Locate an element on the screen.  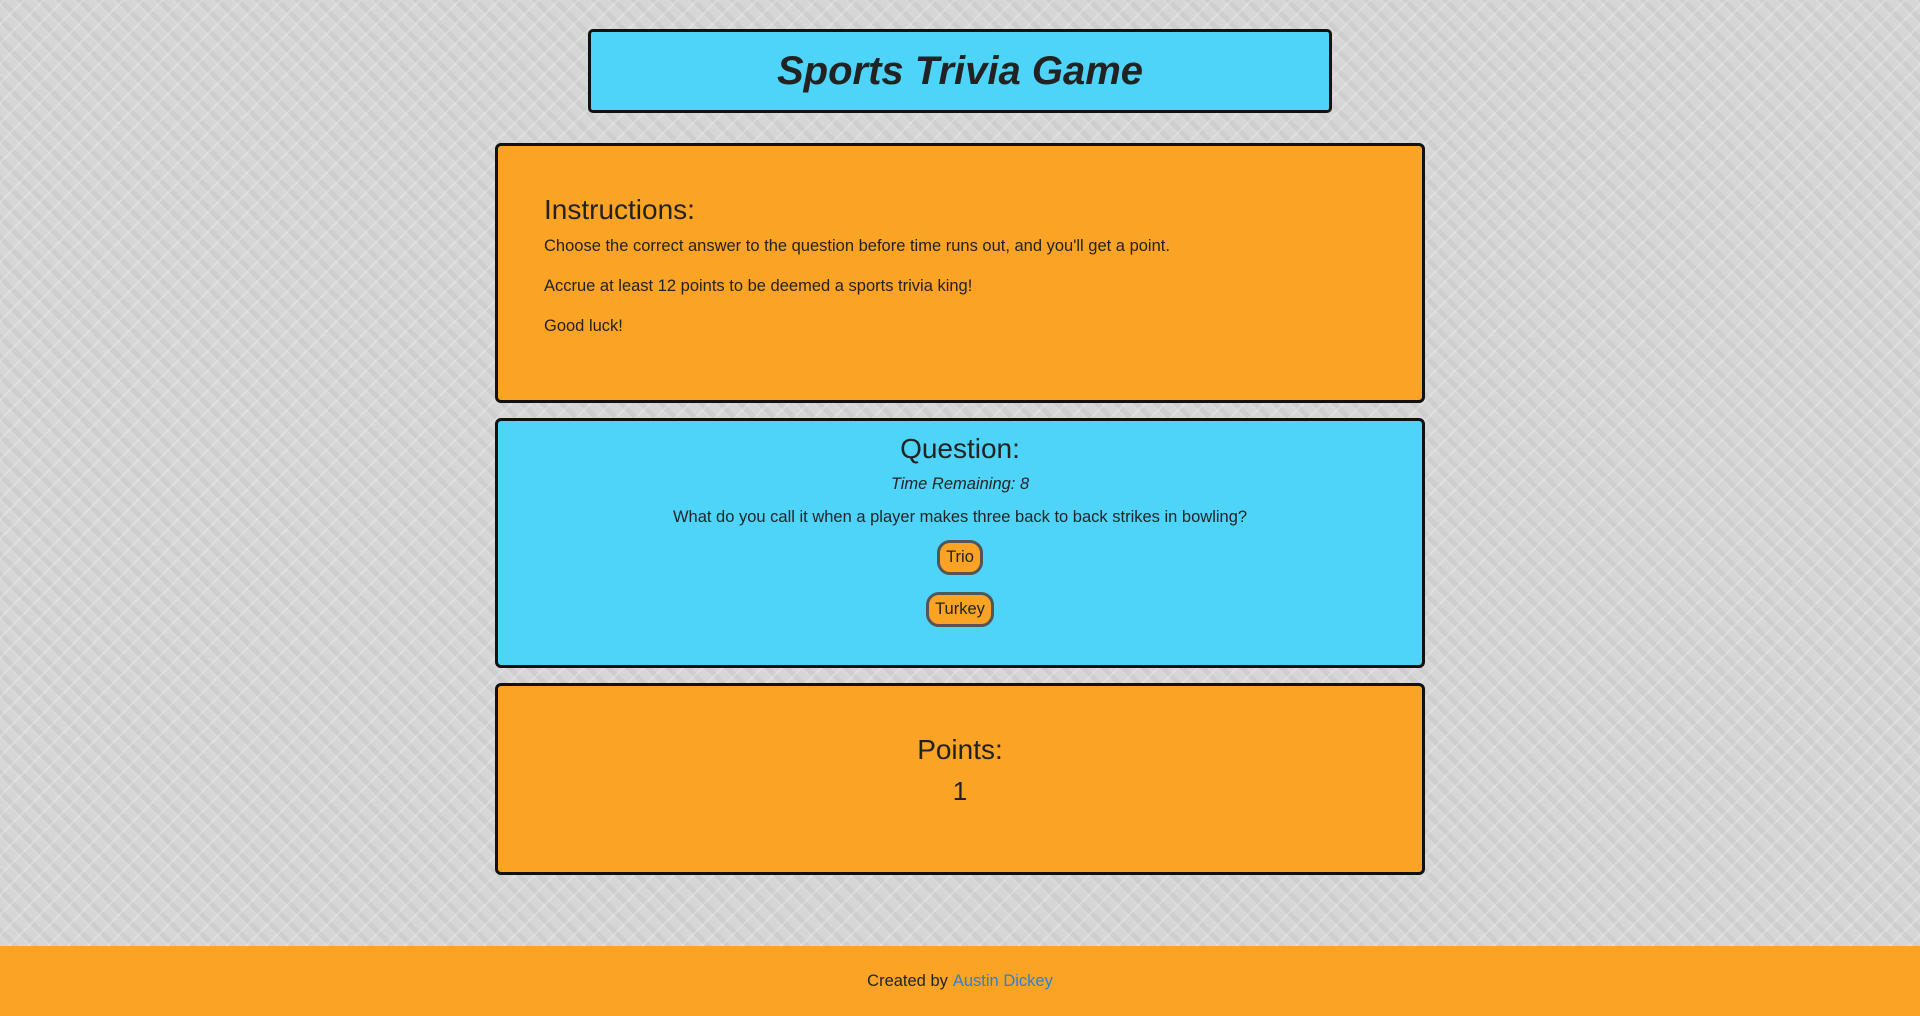
footer: Created by Austin Dickey is located at coordinates (960, 981).